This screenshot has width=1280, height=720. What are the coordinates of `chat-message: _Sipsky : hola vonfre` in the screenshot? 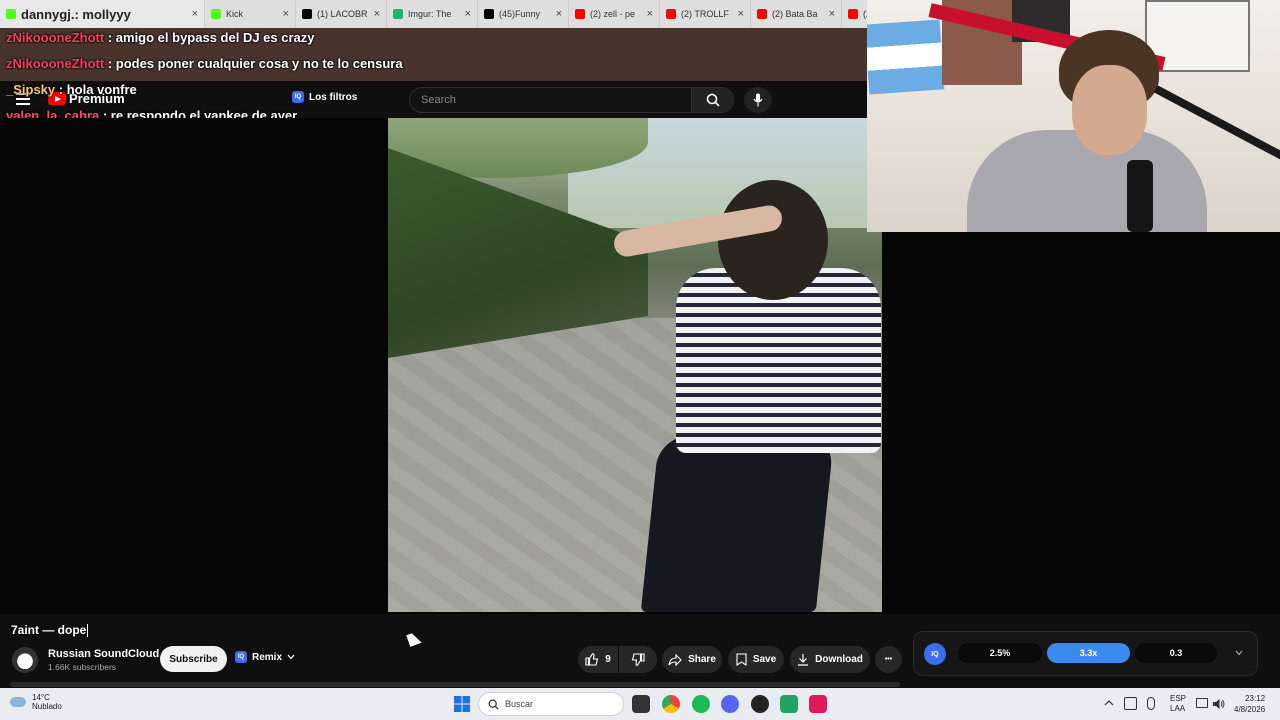 It's located at (71, 89).